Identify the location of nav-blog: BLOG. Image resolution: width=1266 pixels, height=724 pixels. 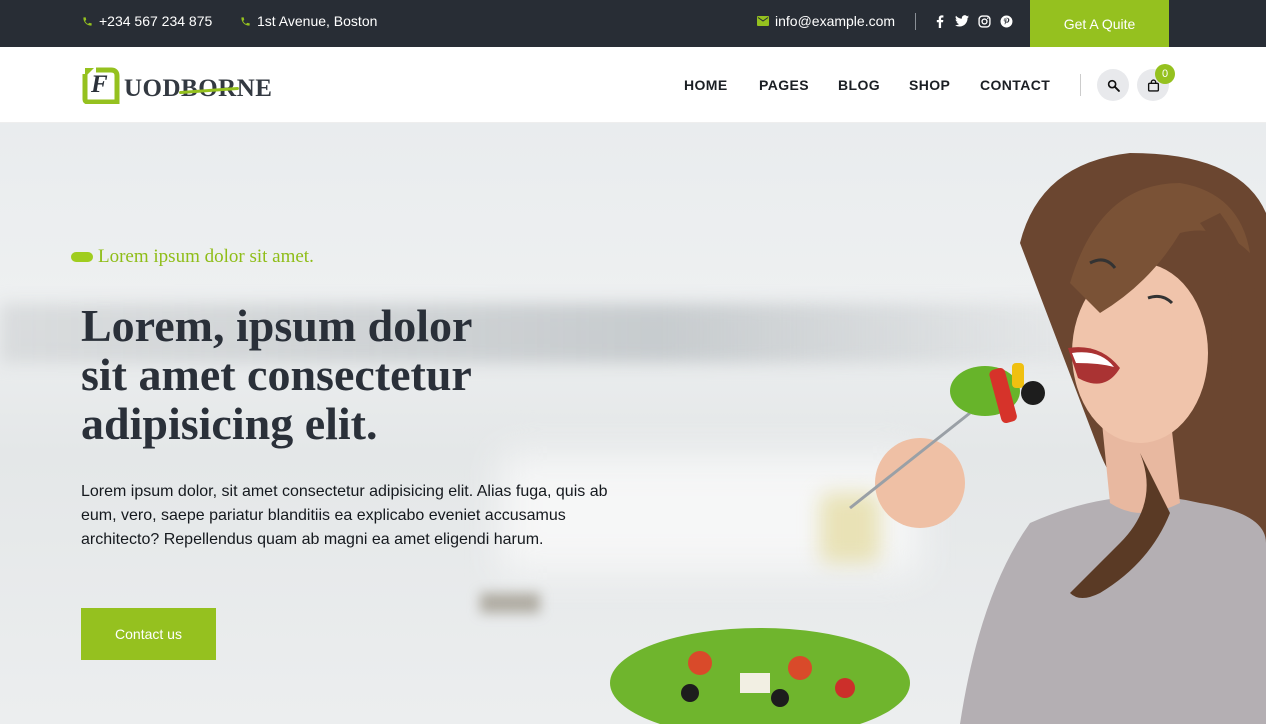
(859, 85).